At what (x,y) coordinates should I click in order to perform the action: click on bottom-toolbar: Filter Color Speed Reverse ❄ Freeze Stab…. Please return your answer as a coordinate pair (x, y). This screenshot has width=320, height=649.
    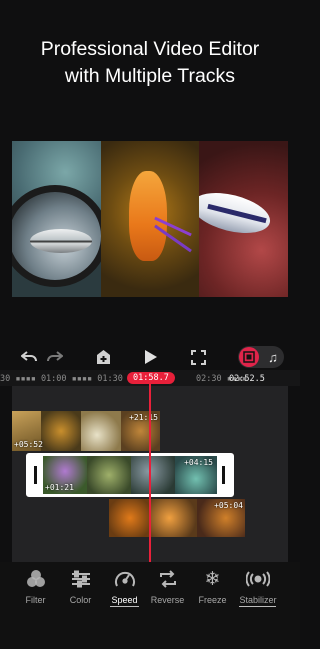
    Looking at the image, I should click on (150, 605).